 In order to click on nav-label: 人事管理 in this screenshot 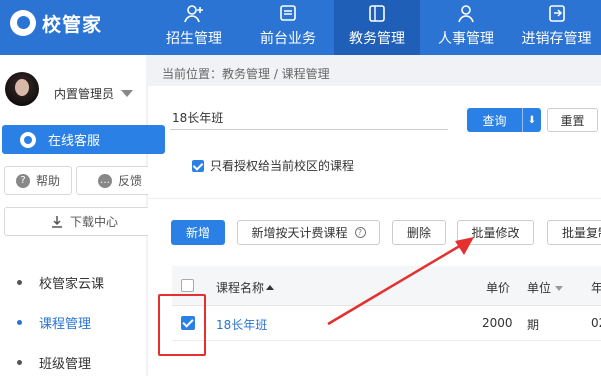, I will do `click(466, 39)`.